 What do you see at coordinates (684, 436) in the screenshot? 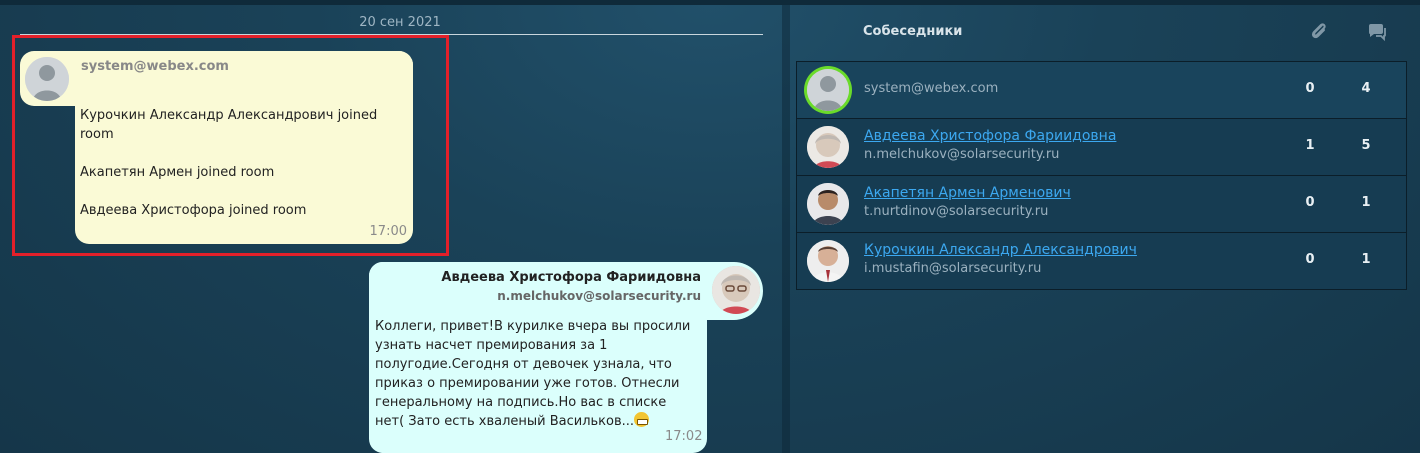
I see `message-time: 17:02` at bounding box center [684, 436].